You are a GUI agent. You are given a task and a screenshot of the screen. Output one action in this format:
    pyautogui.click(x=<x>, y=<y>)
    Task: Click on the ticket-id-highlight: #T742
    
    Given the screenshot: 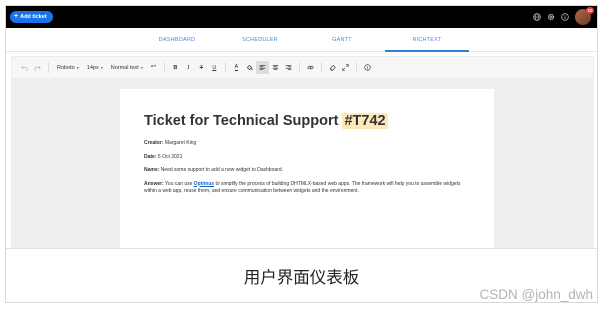 What is the action you would take?
    pyautogui.click(x=365, y=121)
    